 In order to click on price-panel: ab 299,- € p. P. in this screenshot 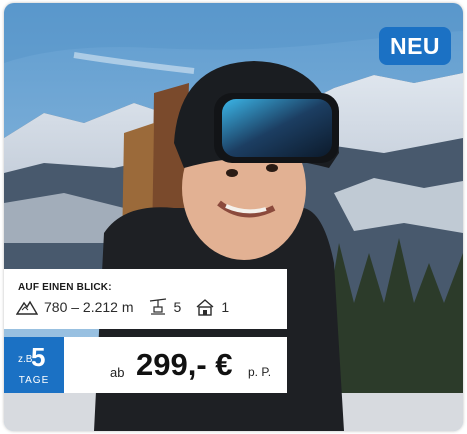, I will do `click(175, 365)`.